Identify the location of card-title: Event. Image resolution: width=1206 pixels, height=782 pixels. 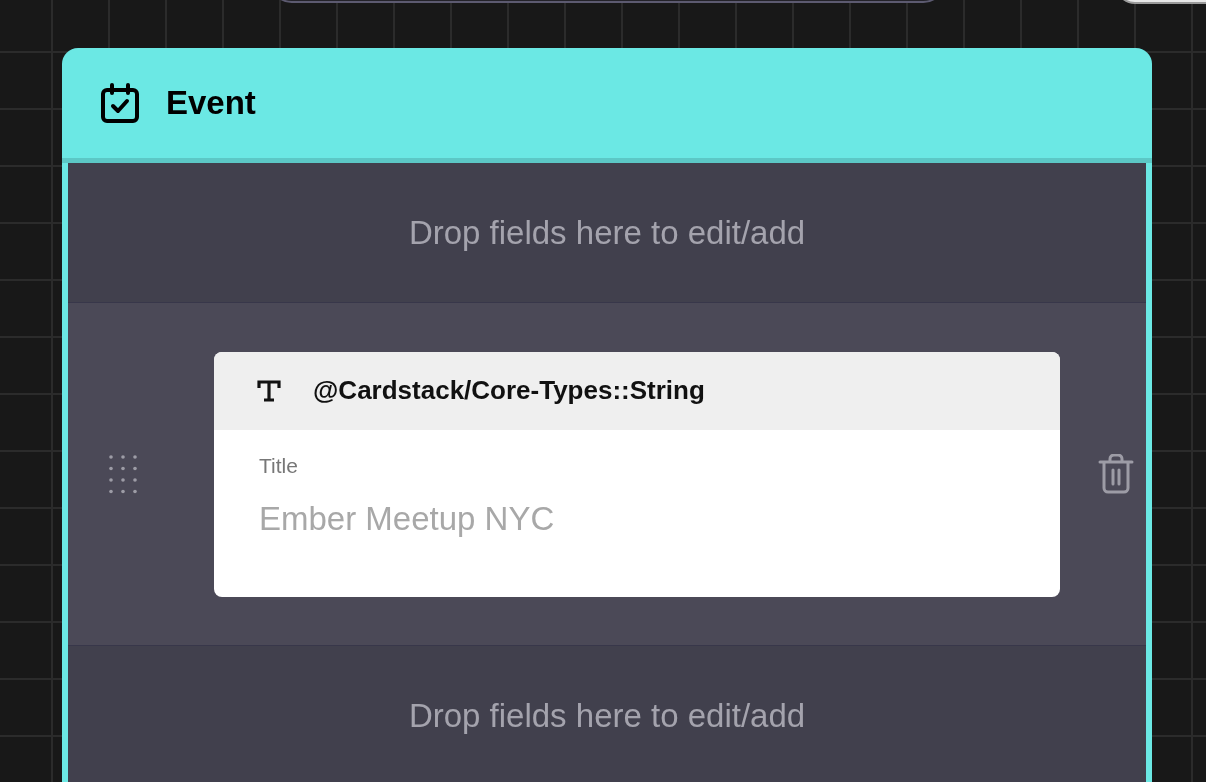
(211, 103).